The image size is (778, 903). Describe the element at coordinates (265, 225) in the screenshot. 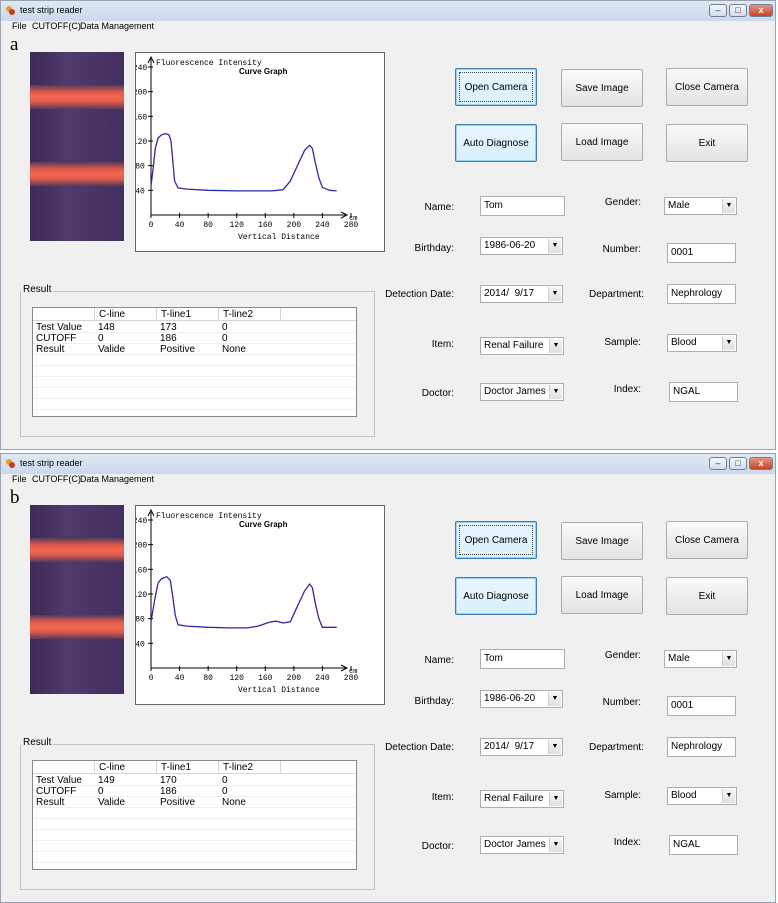

I see `x-tick-label: 160` at that location.